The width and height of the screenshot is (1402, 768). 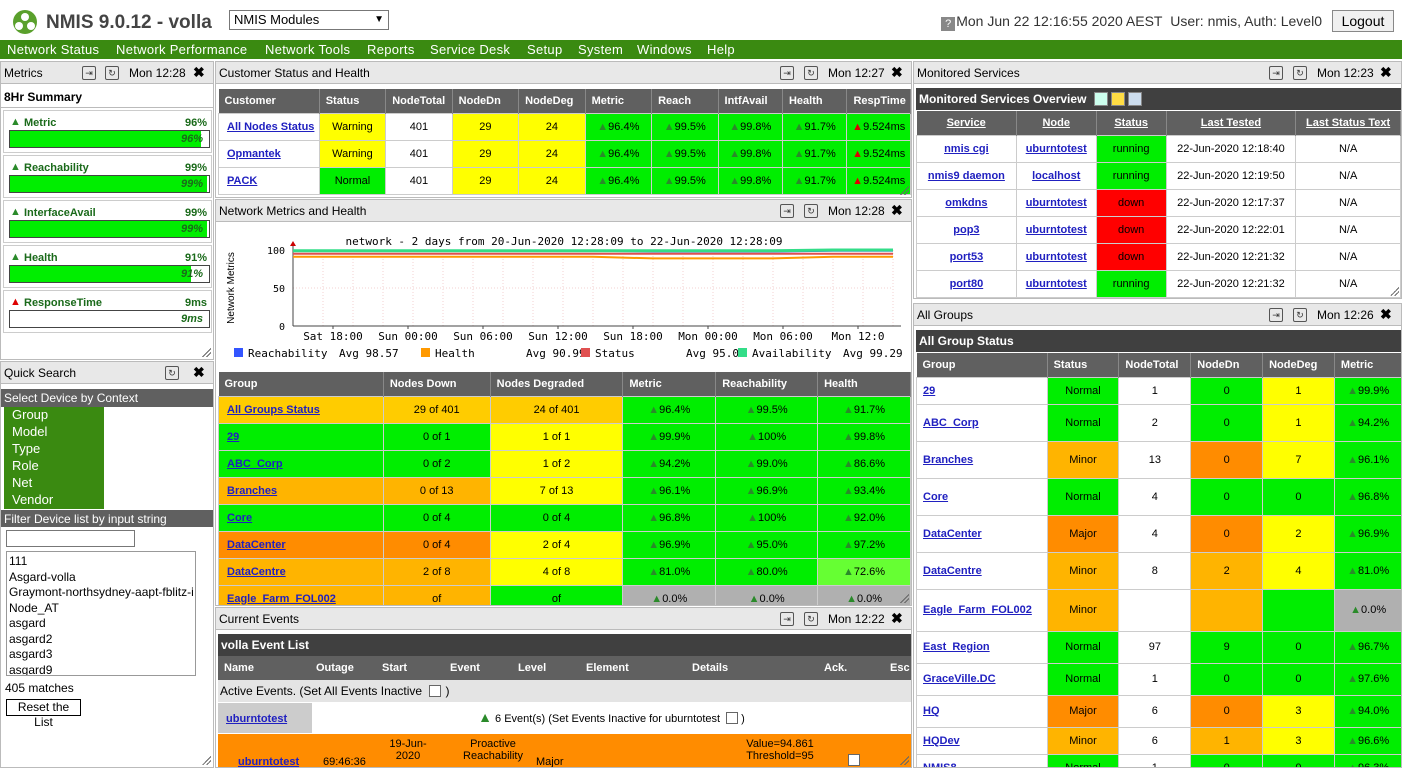 What do you see at coordinates (101, 640) in the screenshot?
I see `device-item: asgard2` at bounding box center [101, 640].